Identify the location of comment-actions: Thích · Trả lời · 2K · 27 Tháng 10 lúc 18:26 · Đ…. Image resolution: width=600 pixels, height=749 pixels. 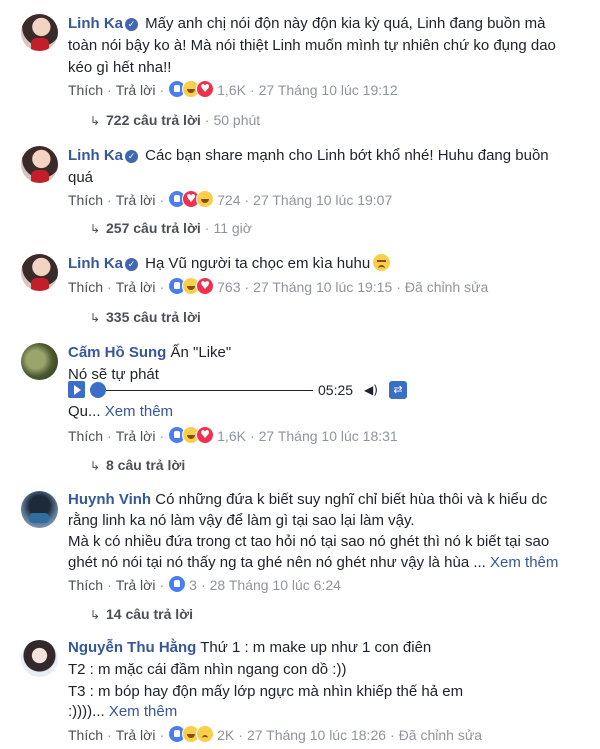
(275, 734).